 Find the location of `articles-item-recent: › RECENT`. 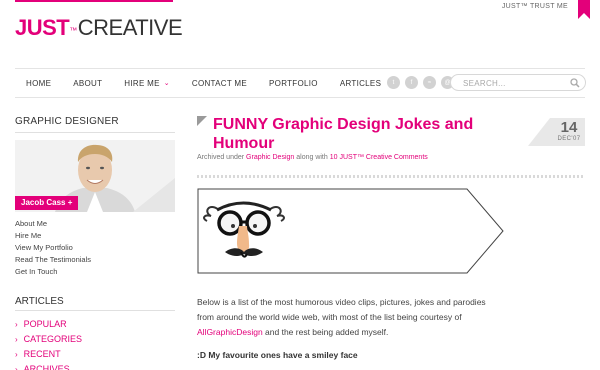

articles-item-recent: › RECENT is located at coordinates (48, 354).